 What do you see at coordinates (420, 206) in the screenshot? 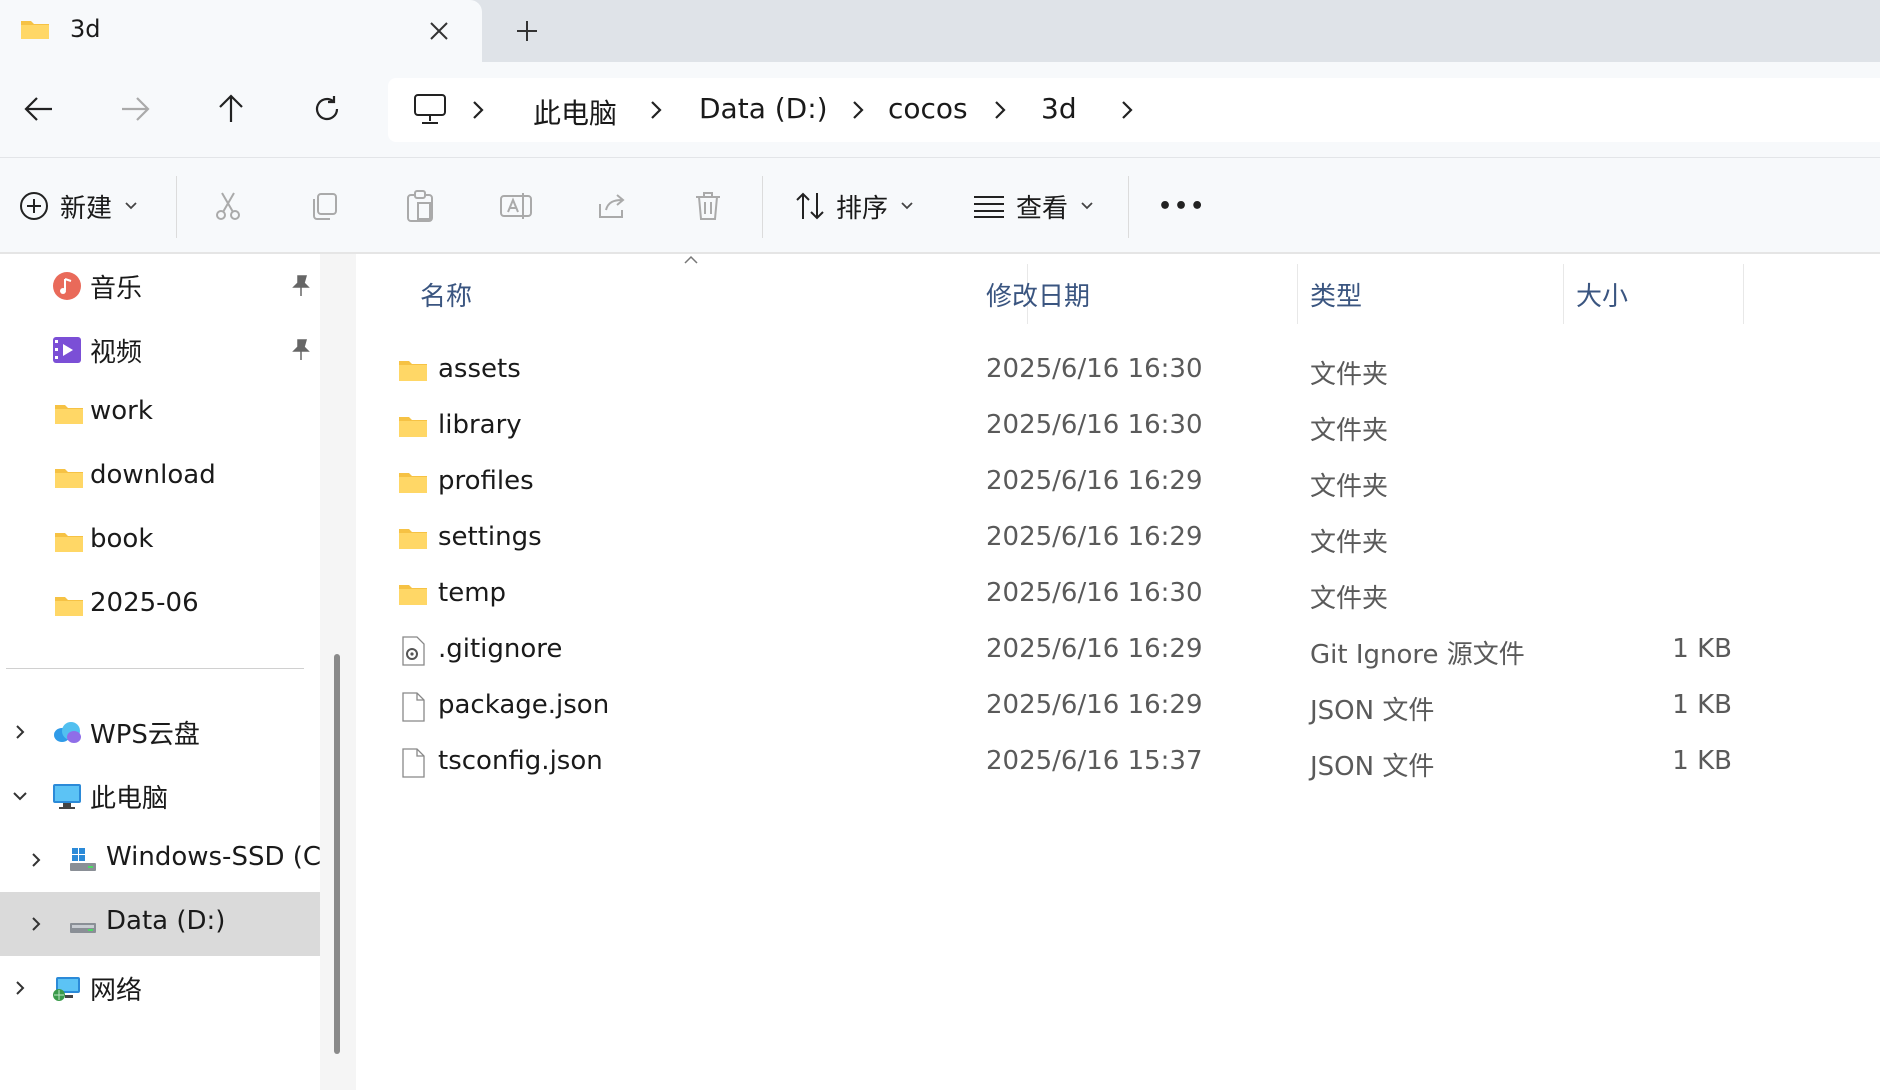
I see `paste-button` at bounding box center [420, 206].